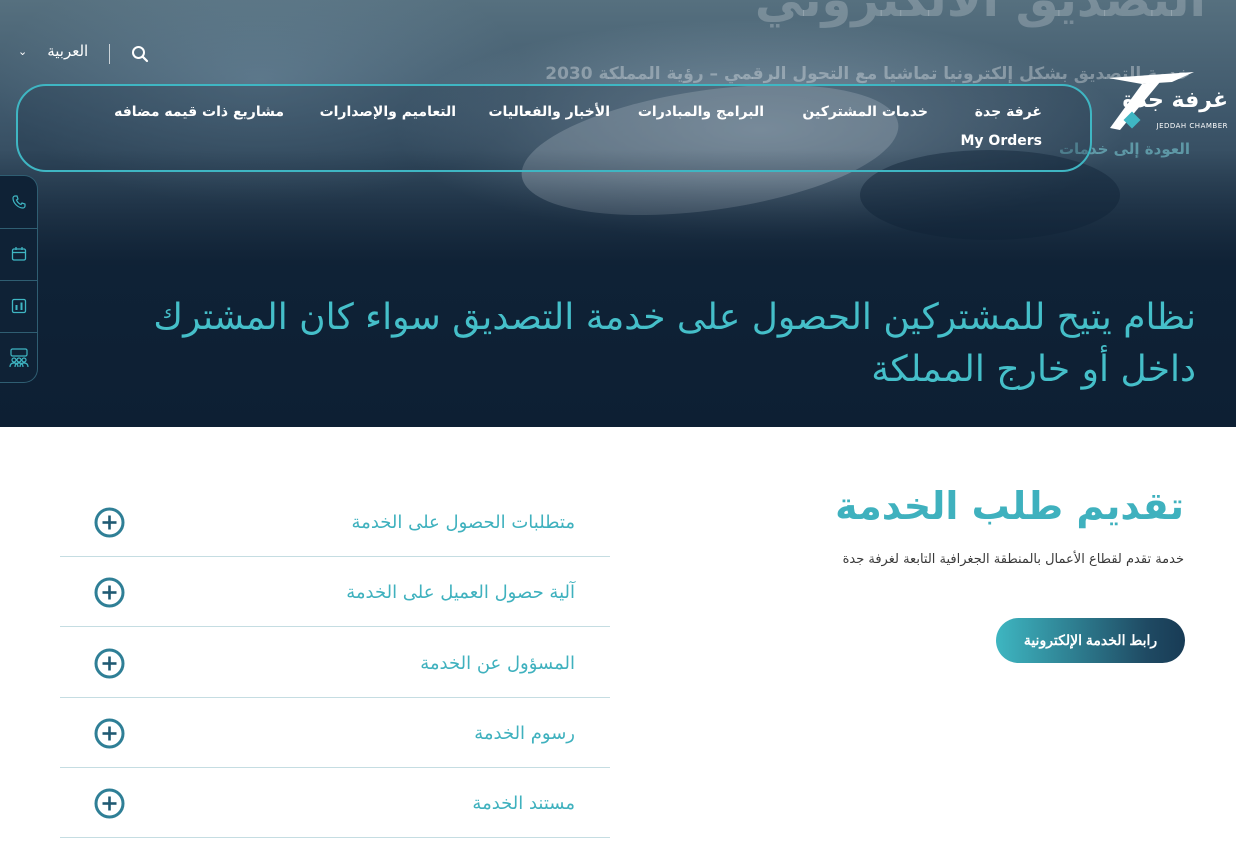  Describe the element at coordinates (388, 112) in the screenshot. I see `nav-item-circulars: التعاميم والإصدارات` at that location.